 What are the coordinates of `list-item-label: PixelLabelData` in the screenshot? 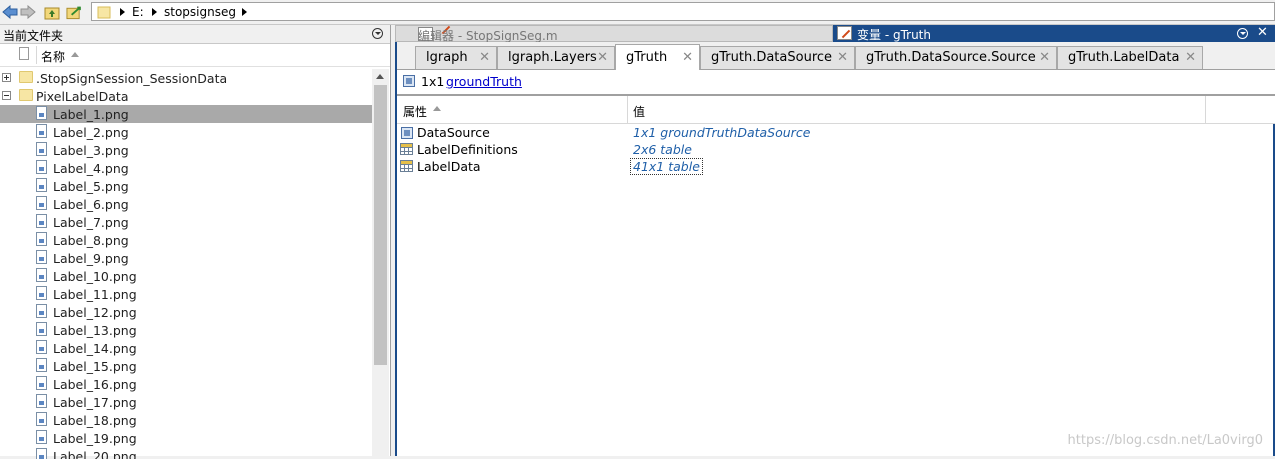 It's located at (82, 96).